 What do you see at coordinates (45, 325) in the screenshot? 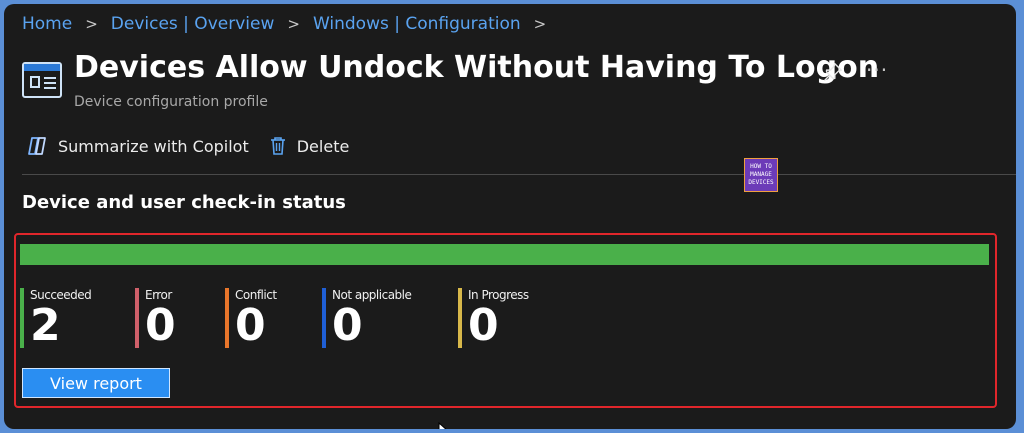
I see `stat-value: 2` at bounding box center [45, 325].